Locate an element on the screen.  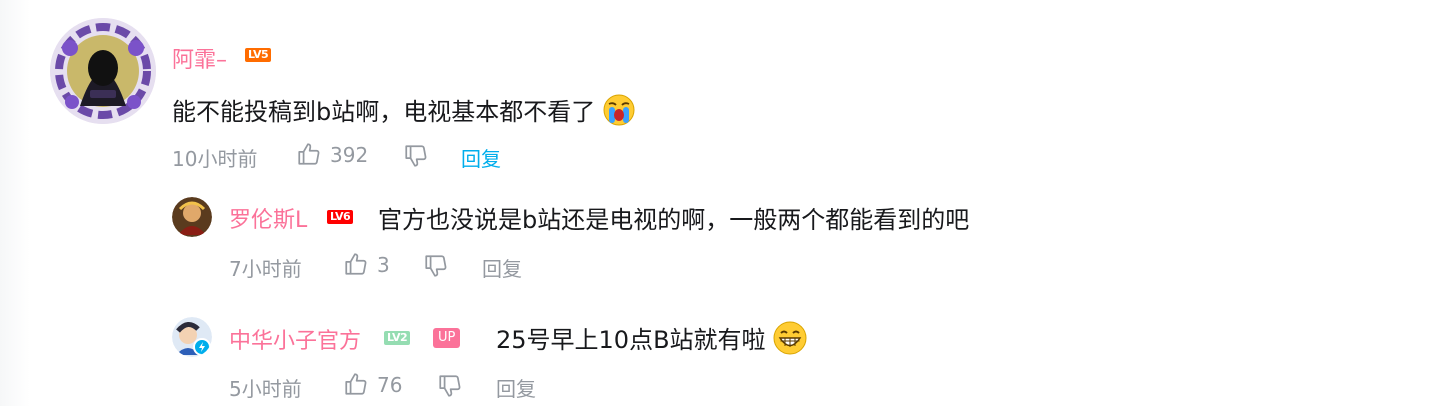
level-badge: LV2 is located at coordinates (397, 338).